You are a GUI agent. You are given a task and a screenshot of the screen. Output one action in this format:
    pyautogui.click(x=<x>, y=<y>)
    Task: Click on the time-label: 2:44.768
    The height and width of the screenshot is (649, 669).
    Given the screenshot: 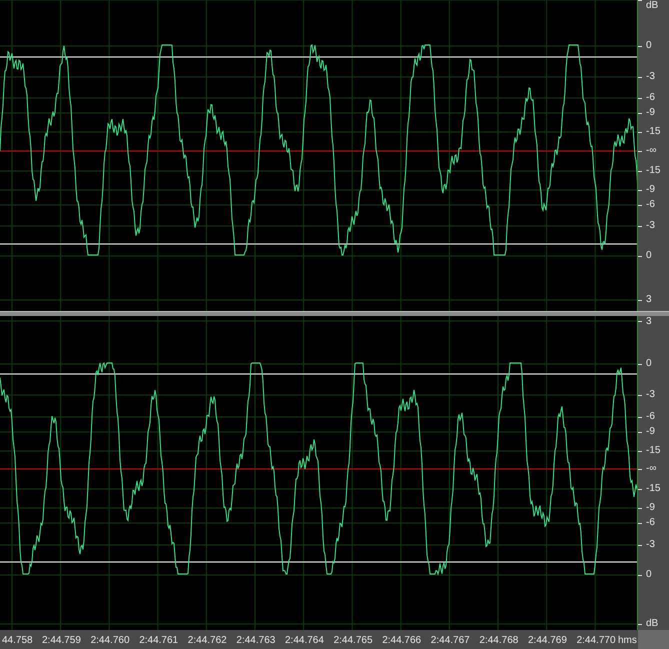 What is the action you would take?
    pyautogui.click(x=498, y=641)
    